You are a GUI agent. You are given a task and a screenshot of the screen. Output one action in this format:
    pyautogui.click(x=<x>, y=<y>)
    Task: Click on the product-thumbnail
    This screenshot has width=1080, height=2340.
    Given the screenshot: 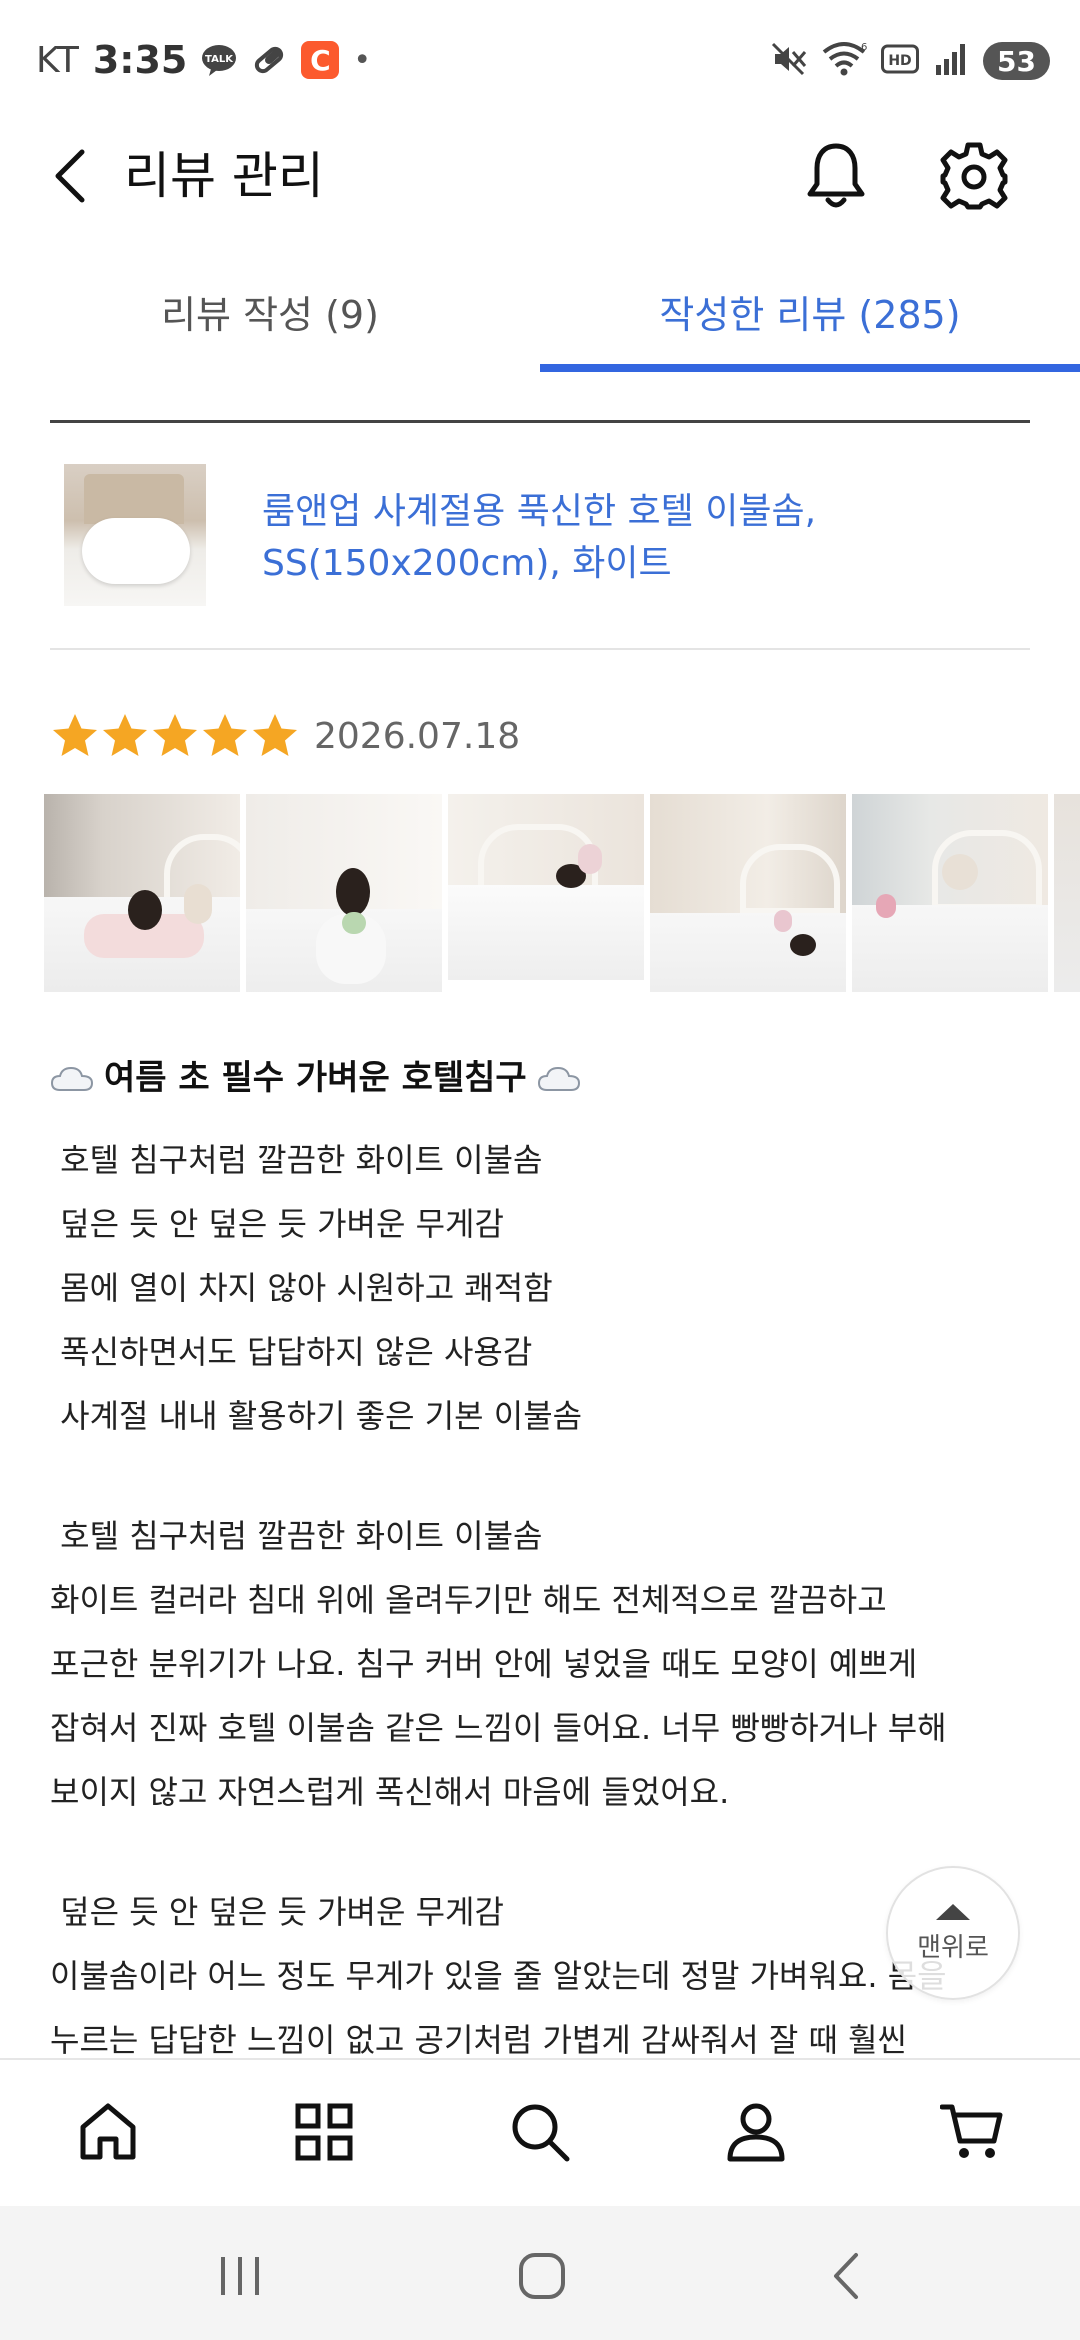 What is the action you would take?
    pyautogui.click(x=135, y=535)
    